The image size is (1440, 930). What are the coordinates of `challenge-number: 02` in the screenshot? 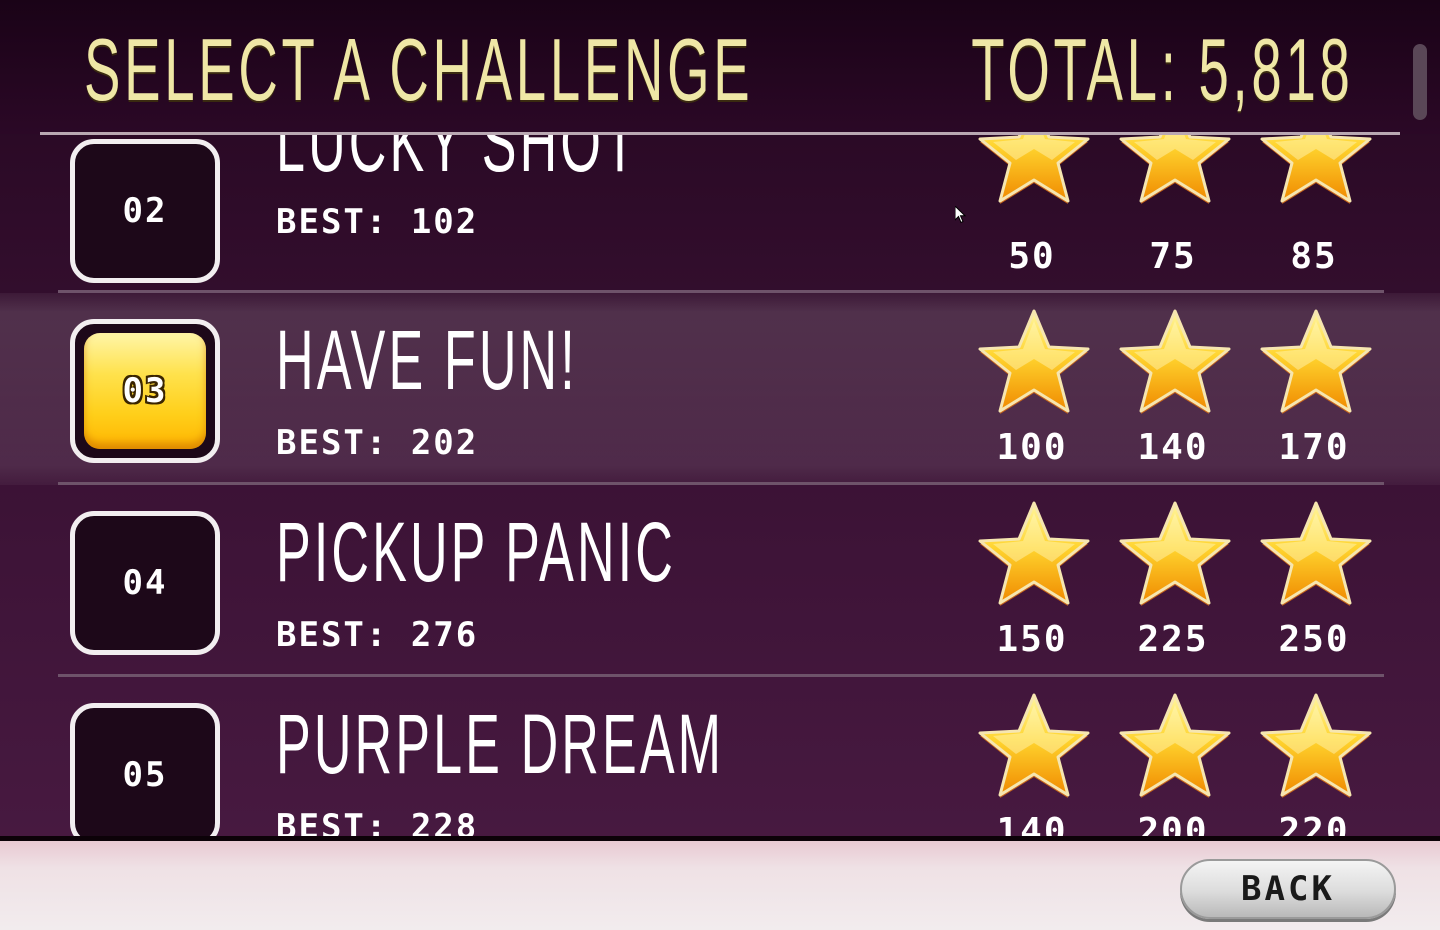 It's located at (145, 211).